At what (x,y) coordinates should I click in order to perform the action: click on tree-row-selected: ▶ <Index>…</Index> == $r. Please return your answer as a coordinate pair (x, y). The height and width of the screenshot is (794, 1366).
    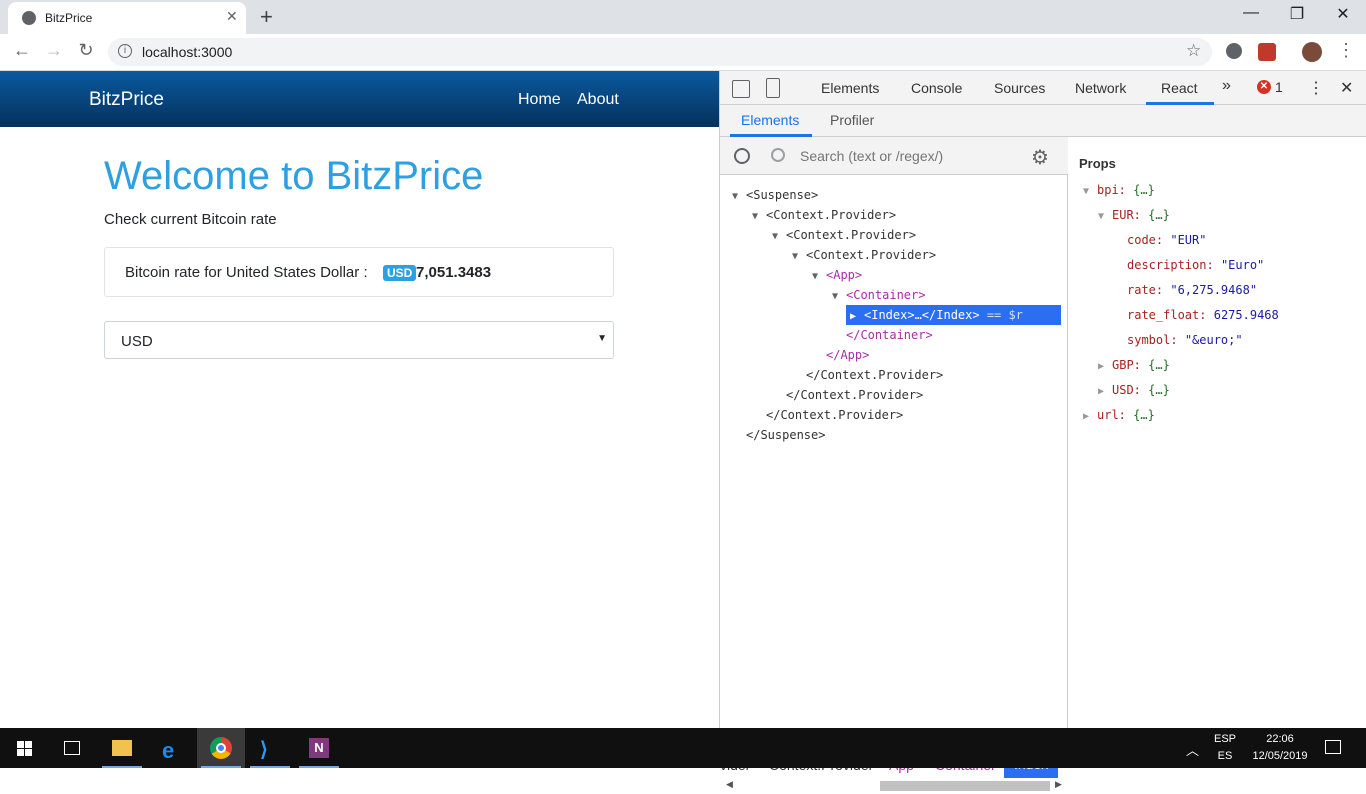
    Looking at the image, I should click on (953, 315).